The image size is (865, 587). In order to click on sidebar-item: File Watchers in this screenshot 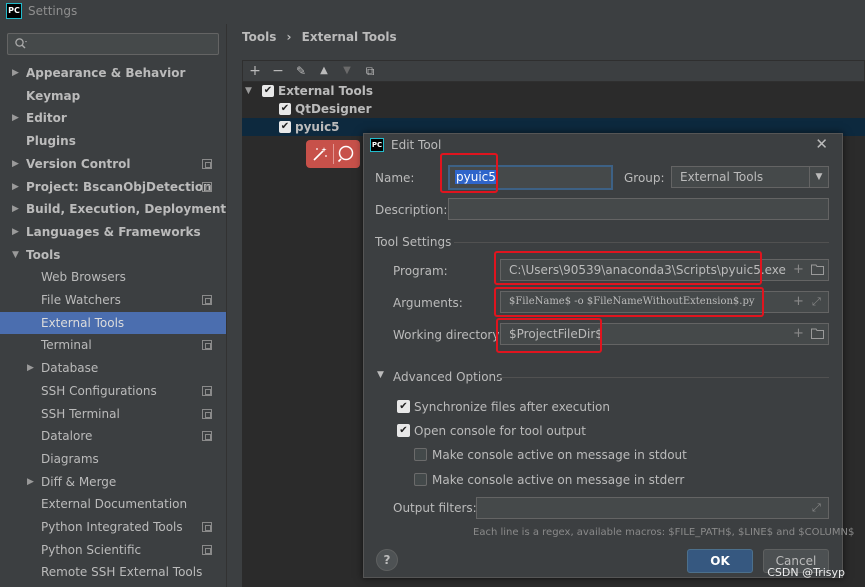, I will do `click(113, 300)`.